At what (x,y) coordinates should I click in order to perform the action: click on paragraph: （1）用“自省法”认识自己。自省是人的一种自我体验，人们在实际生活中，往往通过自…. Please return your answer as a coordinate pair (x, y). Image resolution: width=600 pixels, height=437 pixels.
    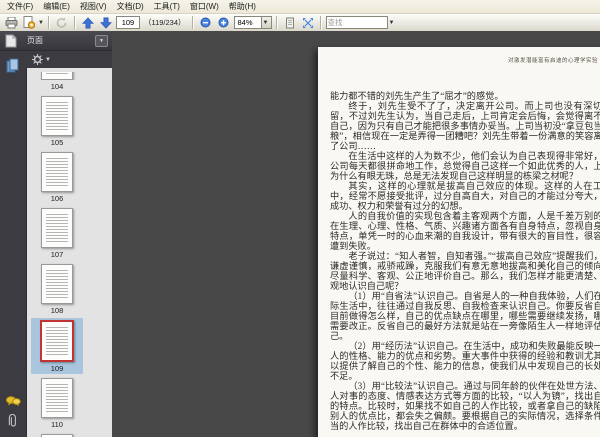
    Looking at the image, I should click on (465, 316).